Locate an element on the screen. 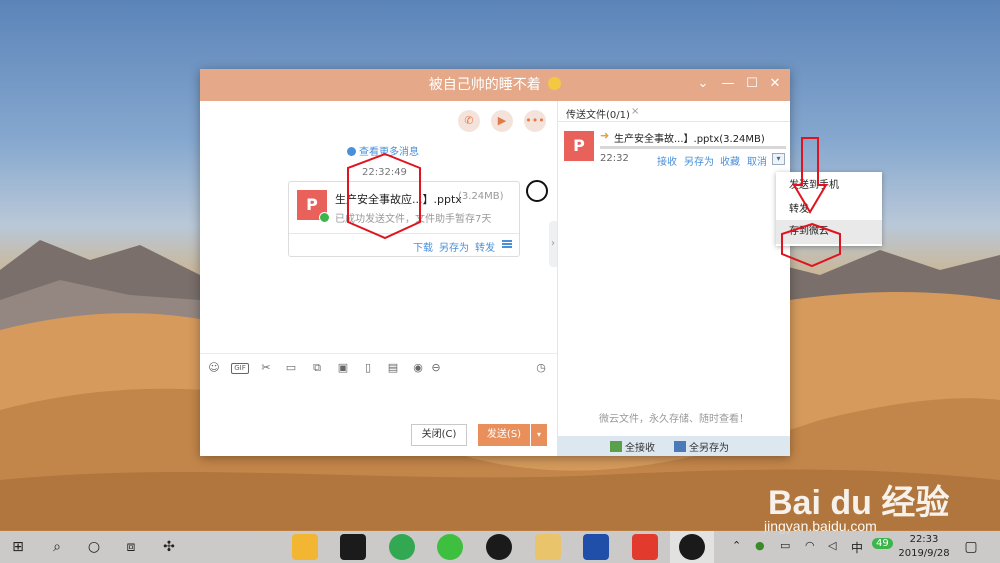 This screenshot has width=1000, height=563. tab-file-transfer: 传送文件(0/1) is located at coordinates (598, 113).